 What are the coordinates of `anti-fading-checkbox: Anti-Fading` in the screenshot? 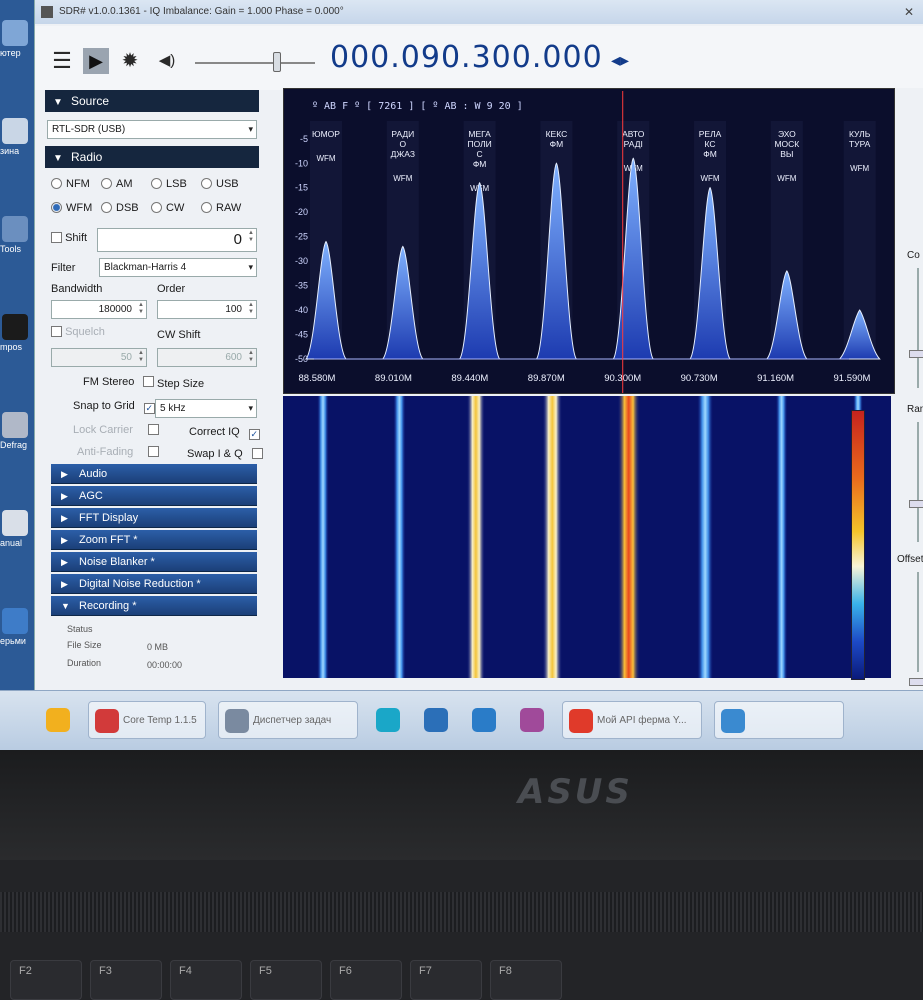 It's located at (118, 452).